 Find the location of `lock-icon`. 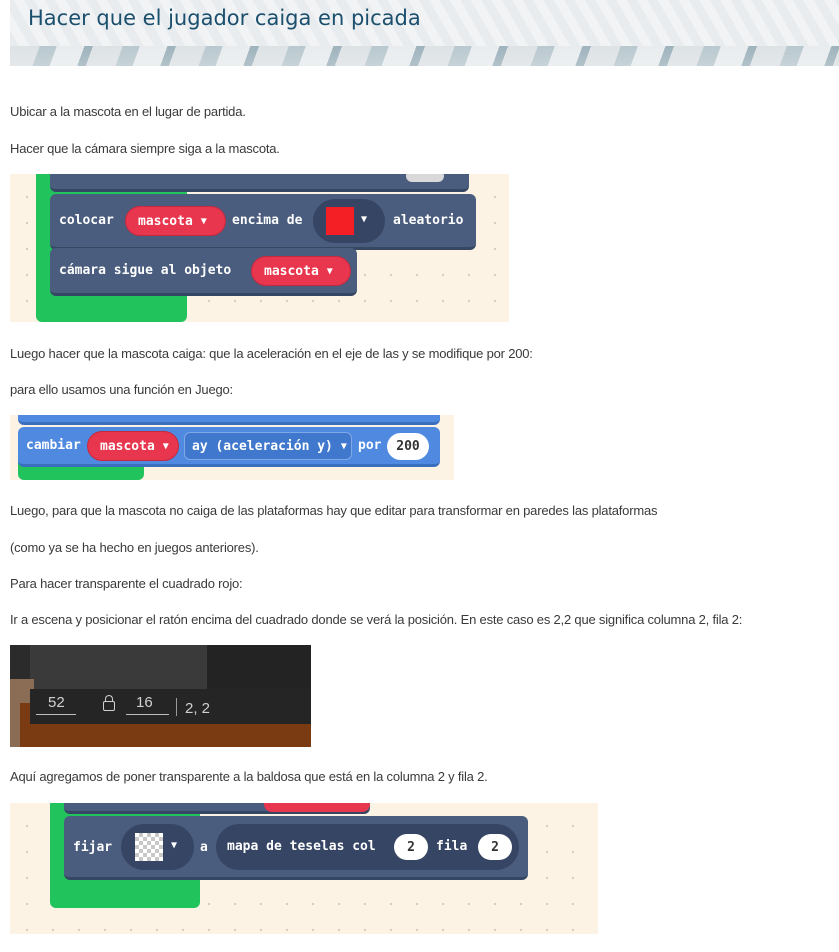

lock-icon is located at coordinates (109, 703).